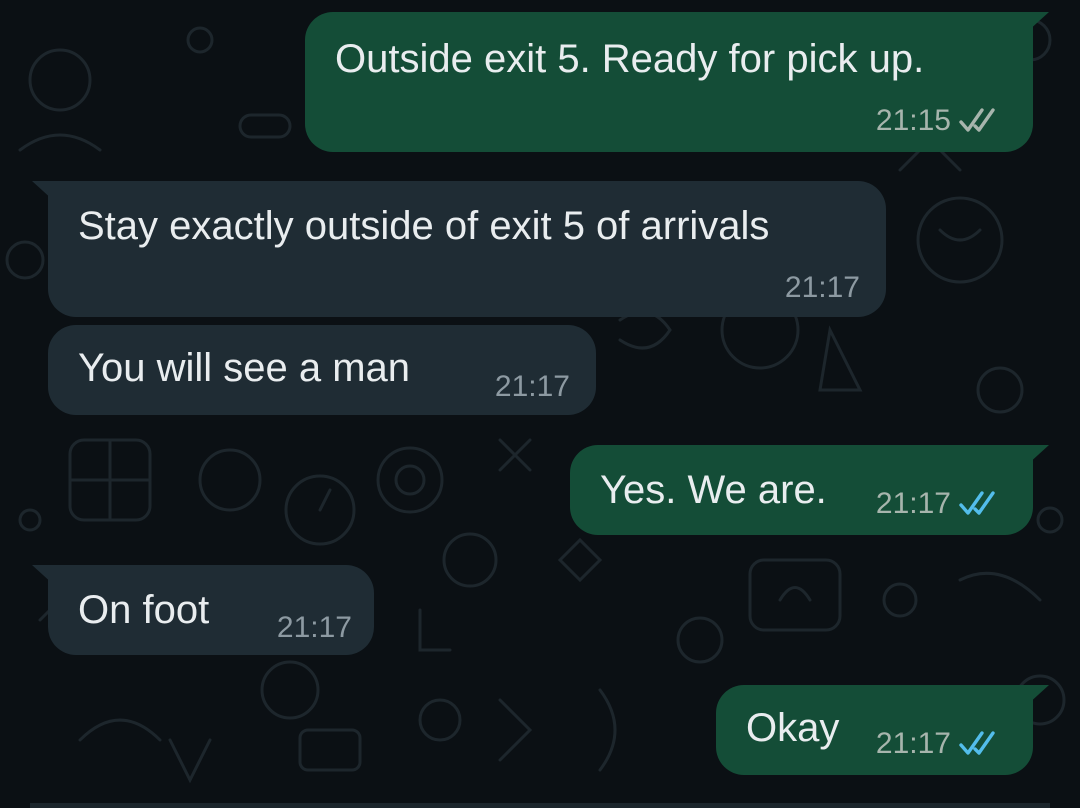  I want to click on message-bubble-outgoing: Yes. We are. 21:17, so click(809, 490).